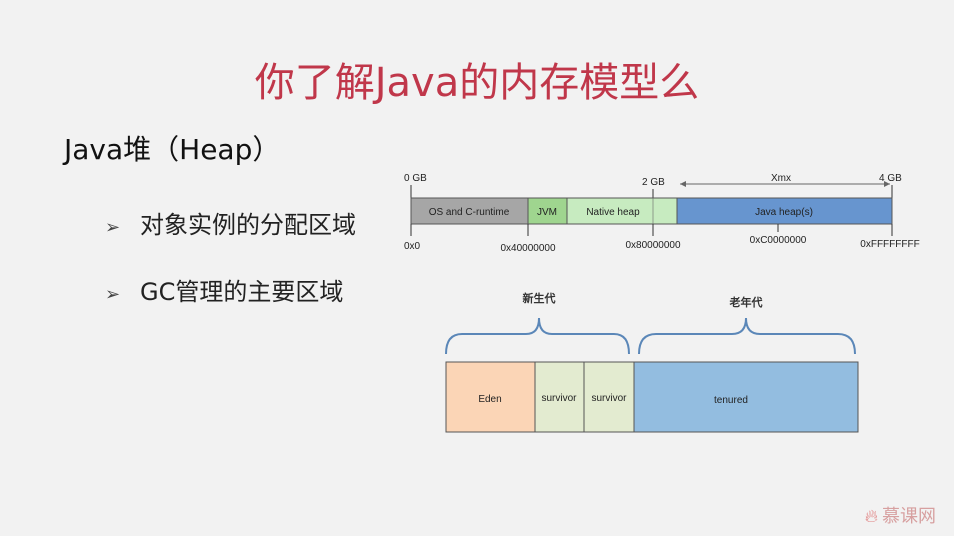  Describe the element at coordinates (489, 399) in the screenshot. I see `region-label-eden: Eden` at that location.